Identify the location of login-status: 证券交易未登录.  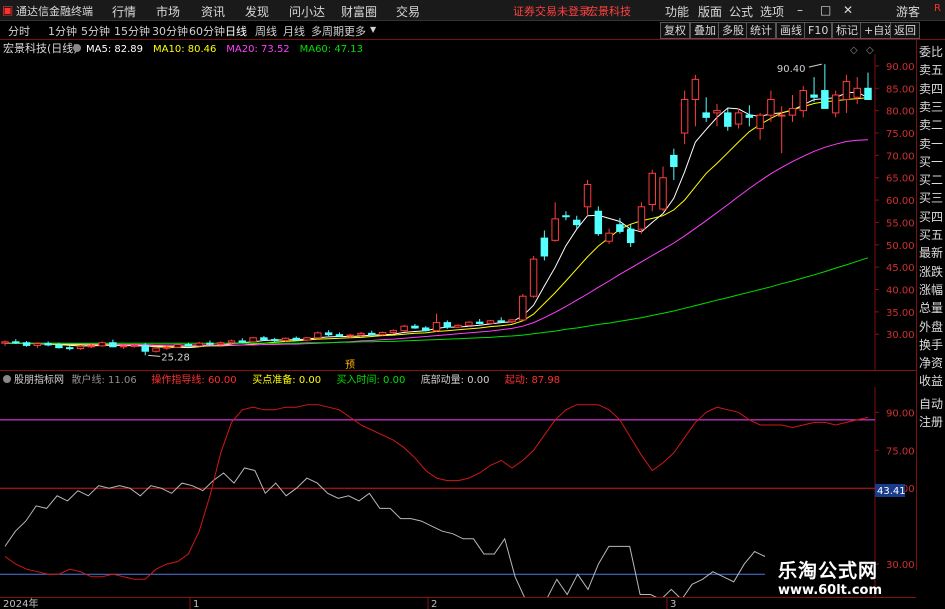
(551, 11).